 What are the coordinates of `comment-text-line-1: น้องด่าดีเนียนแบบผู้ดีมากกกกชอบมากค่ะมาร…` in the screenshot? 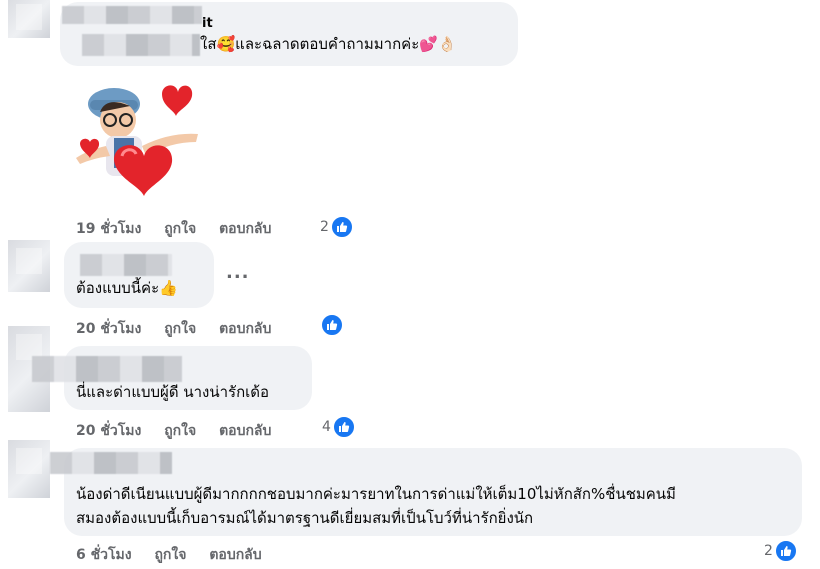 It's located at (376, 494).